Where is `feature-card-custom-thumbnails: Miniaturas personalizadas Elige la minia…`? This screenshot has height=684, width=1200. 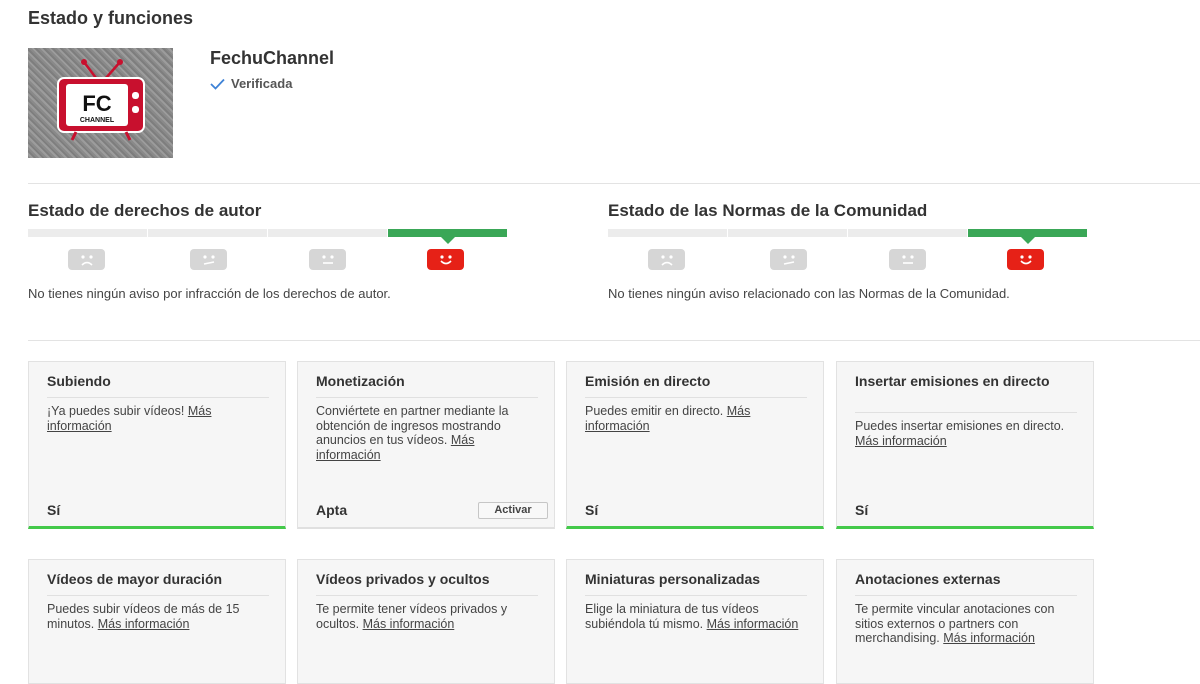 feature-card-custom-thumbnails: Miniaturas personalizadas Elige la minia… is located at coordinates (695, 621).